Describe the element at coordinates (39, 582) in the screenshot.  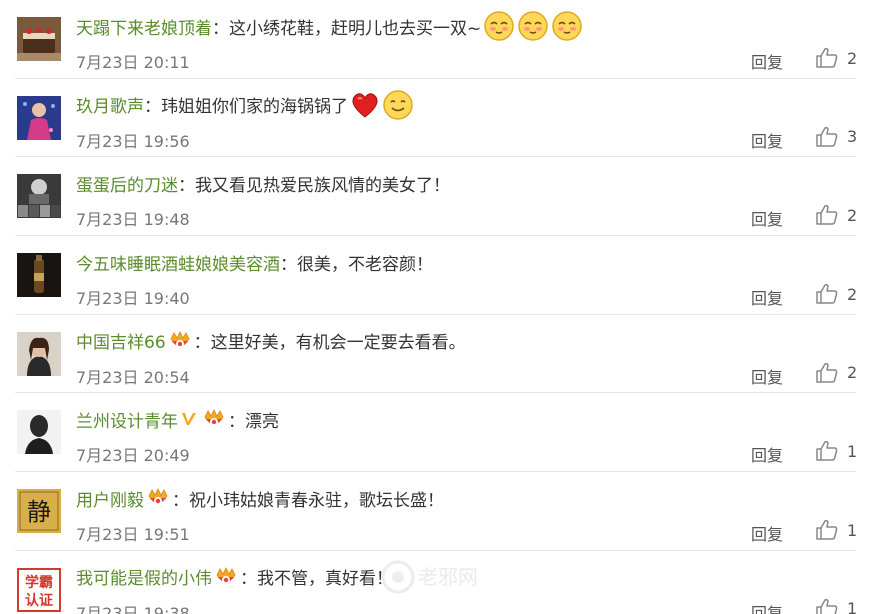
I see `svg-text: 学霸` at that location.